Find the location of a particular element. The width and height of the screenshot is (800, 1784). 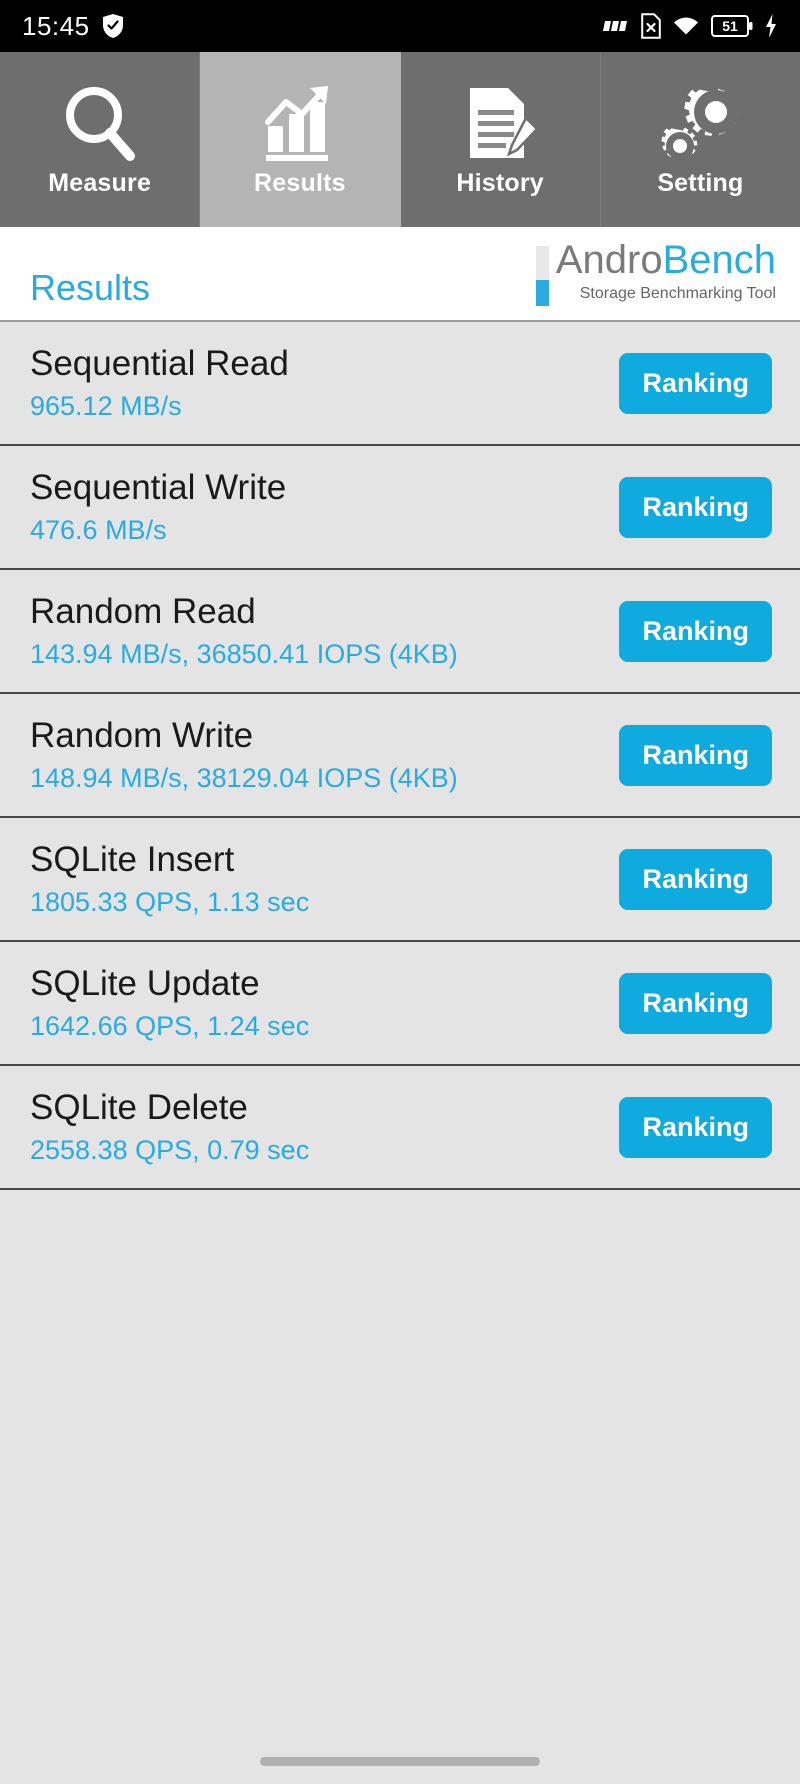

tab-setting-label: Setting is located at coordinates (700, 183).